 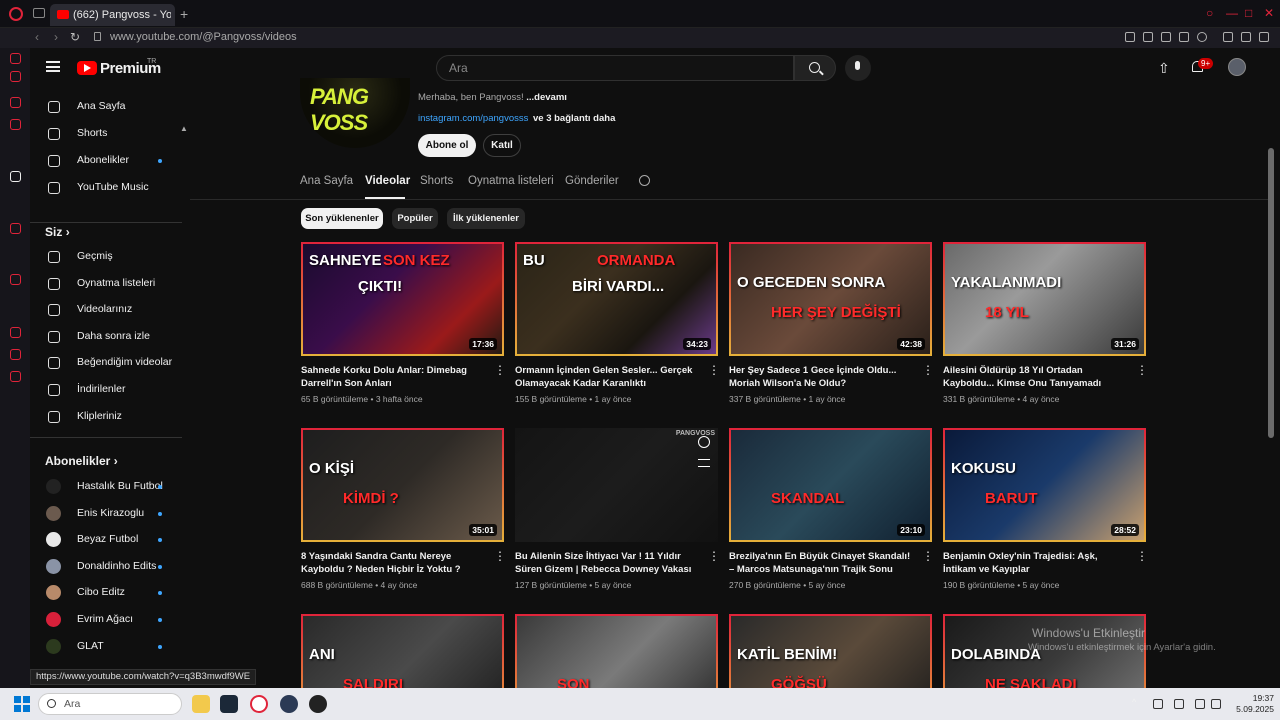 What do you see at coordinates (15, 102) in the screenshot?
I see `messenger-icon` at bounding box center [15, 102].